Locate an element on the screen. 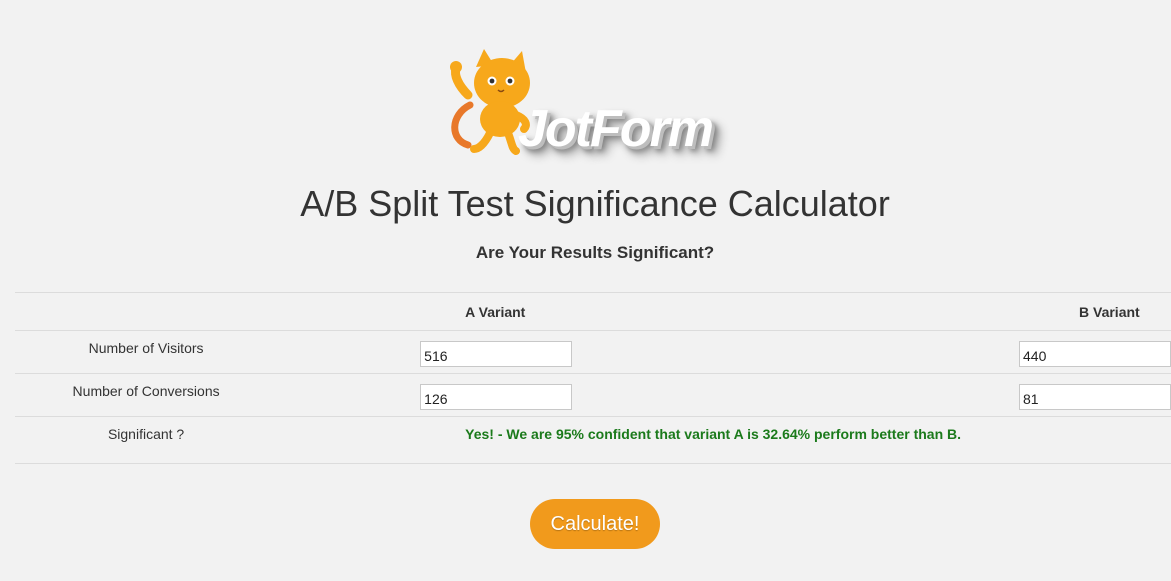  header-empty-cell is located at coordinates (146, 311).